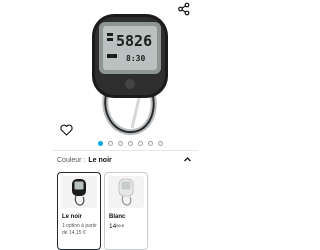 The height and width of the screenshot is (250, 320). What do you see at coordinates (187, 159) in the screenshot?
I see `chevron-up-icon` at bounding box center [187, 159].